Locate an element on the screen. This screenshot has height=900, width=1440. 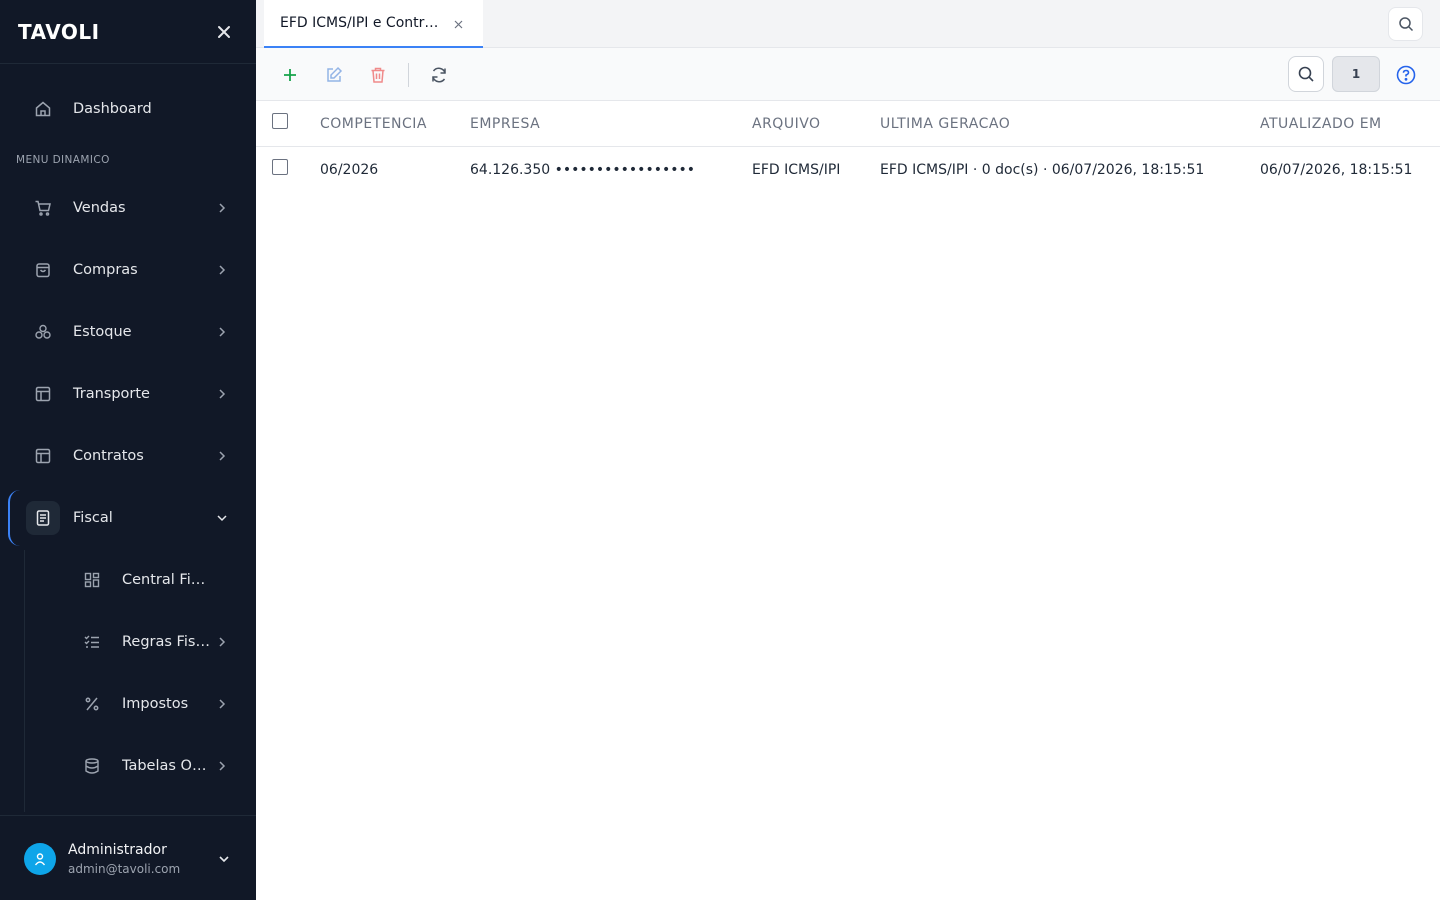
sidebar-item-vendas: Vendas is located at coordinates (128, 208).